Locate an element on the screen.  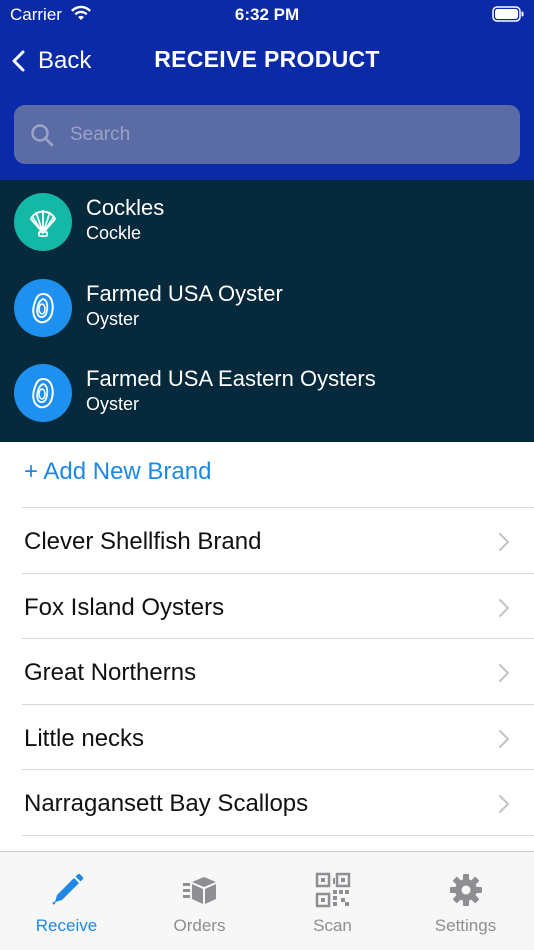
product-name: Cockles is located at coordinates (125, 207).